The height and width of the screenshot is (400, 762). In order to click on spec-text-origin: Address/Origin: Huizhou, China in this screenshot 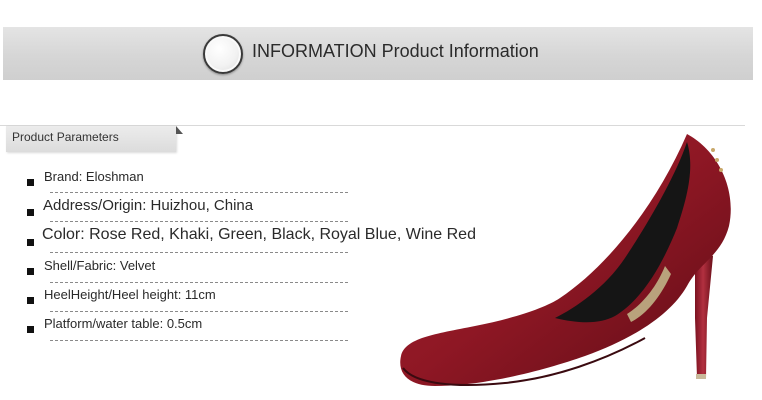, I will do `click(148, 205)`.